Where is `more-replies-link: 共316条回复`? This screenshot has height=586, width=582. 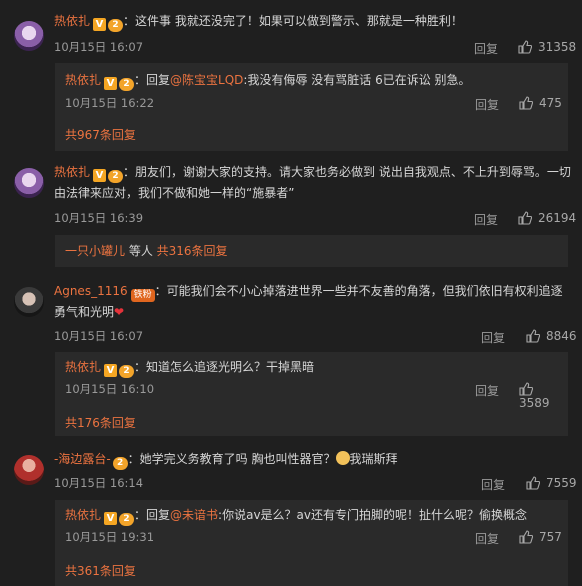
more-replies-link: 共316条回复 is located at coordinates (192, 251).